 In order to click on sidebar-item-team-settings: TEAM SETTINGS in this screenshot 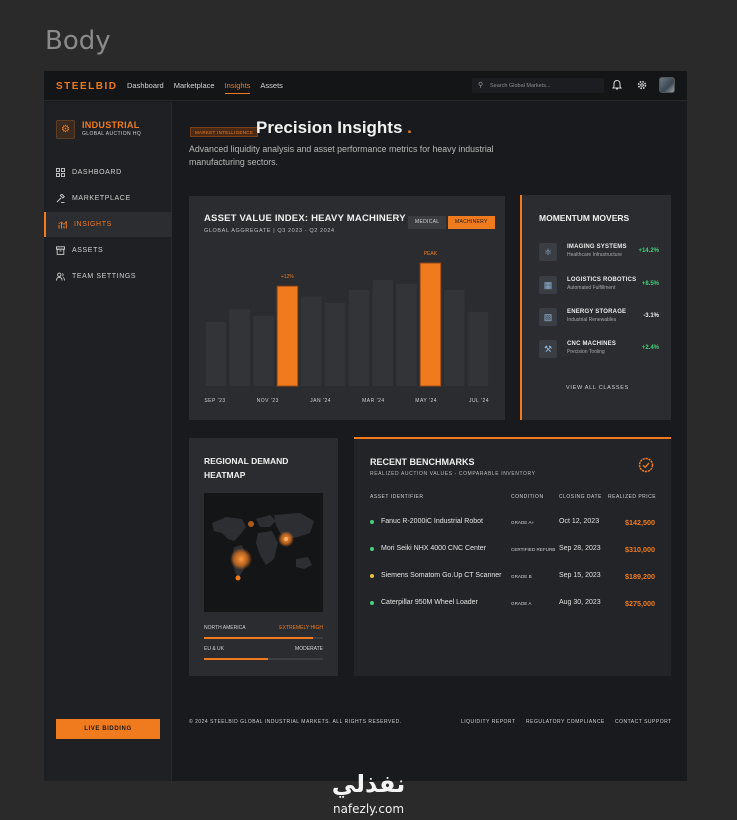, I will do `click(108, 276)`.